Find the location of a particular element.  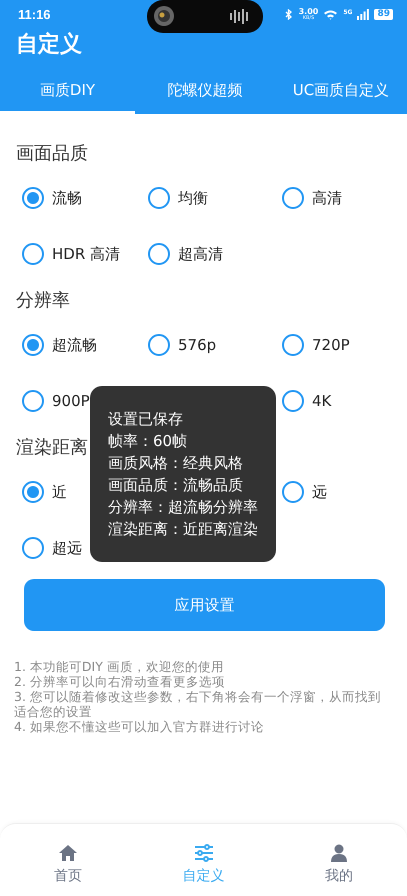

toast-line: 帧率：60帧 is located at coordinates (148, 441).